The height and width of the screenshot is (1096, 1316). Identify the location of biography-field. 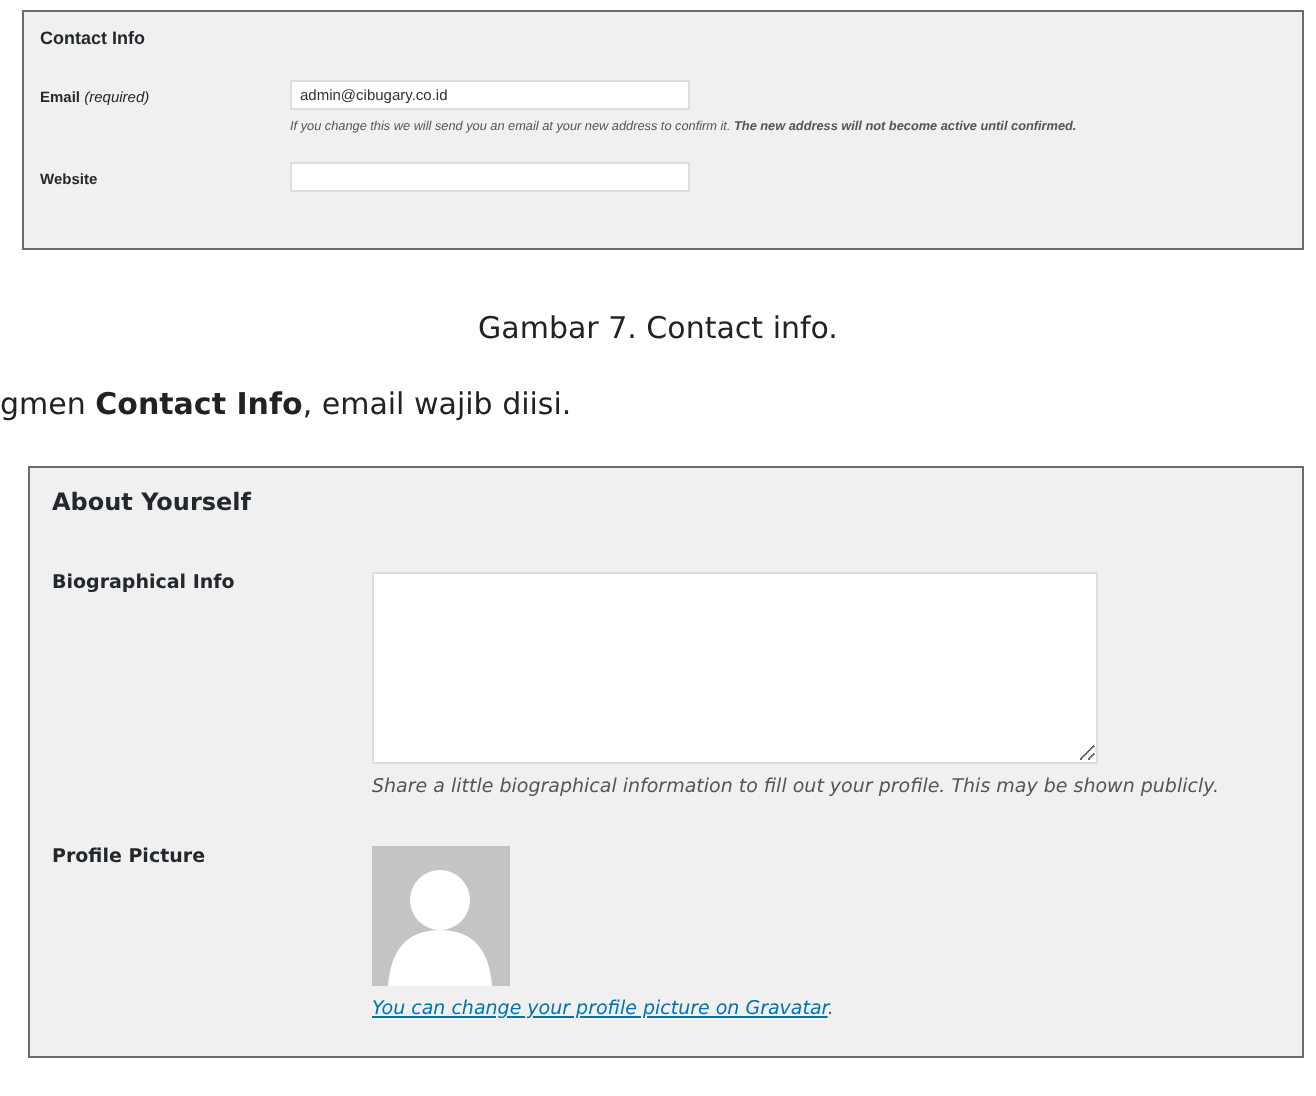
(735, 668).